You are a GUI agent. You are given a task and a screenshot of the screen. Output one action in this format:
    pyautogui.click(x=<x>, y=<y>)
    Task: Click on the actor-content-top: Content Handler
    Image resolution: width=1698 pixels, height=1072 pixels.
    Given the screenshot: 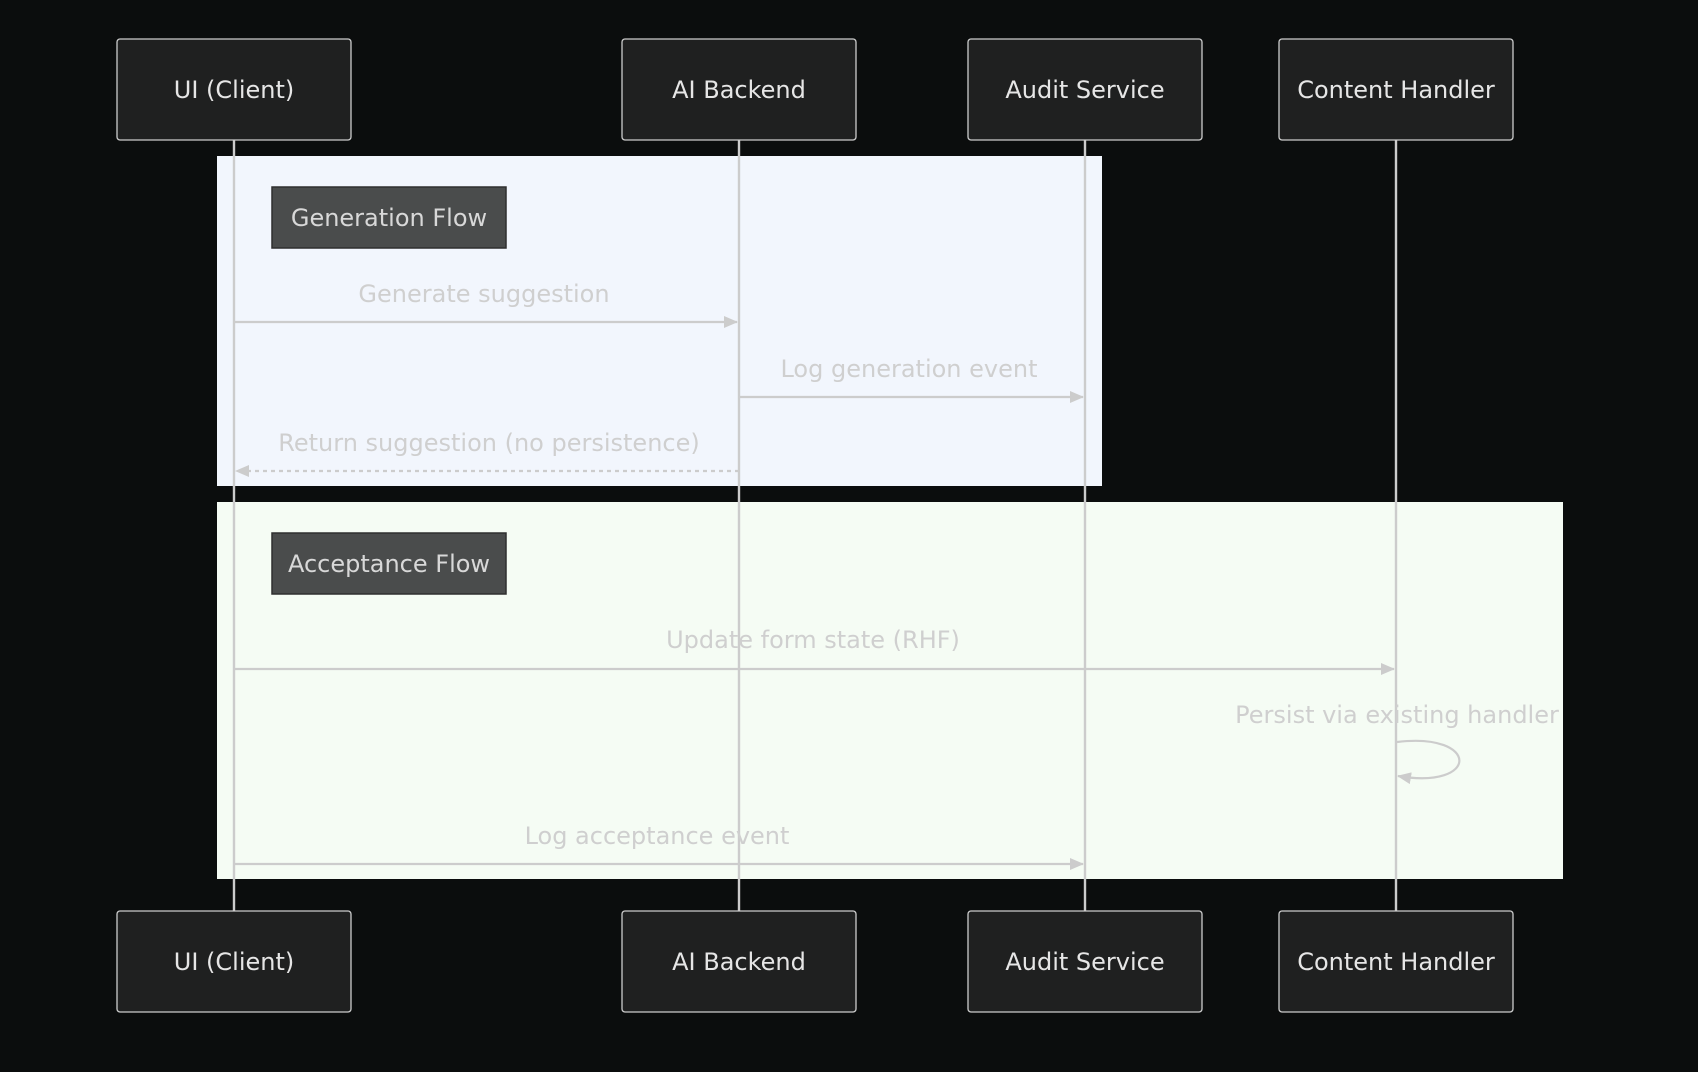 What is the action you would take?
    pyautogui.click(x=1396, y=89)
    